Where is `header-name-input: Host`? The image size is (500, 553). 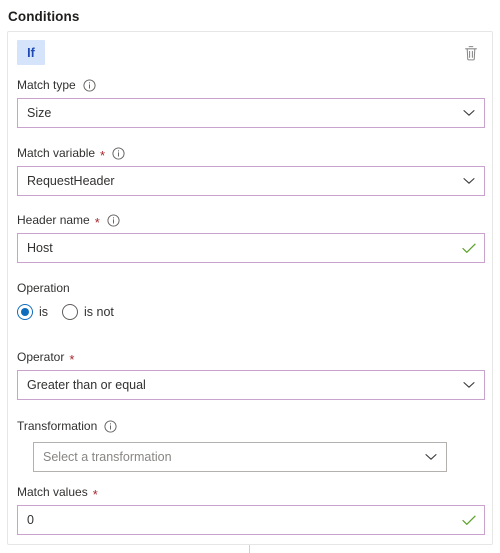
header-name-input: Host is located at coordinates (251, 248).